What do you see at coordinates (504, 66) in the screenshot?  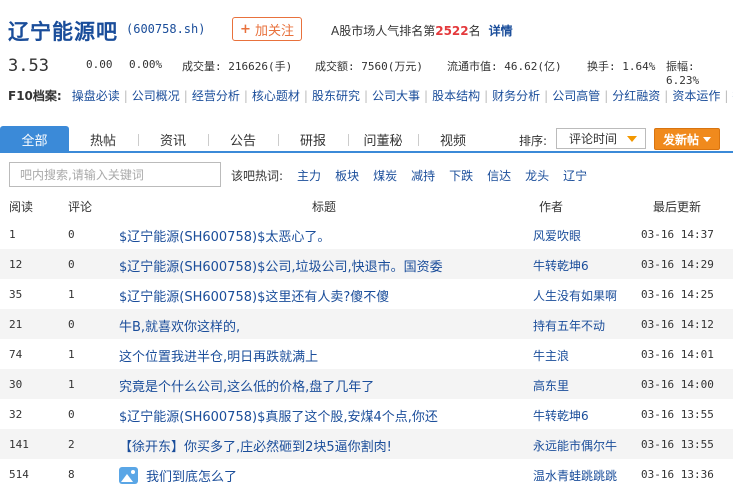 I see `market-cap: 流通市值: 46.62(亿)` at bounding box center [504, 66].